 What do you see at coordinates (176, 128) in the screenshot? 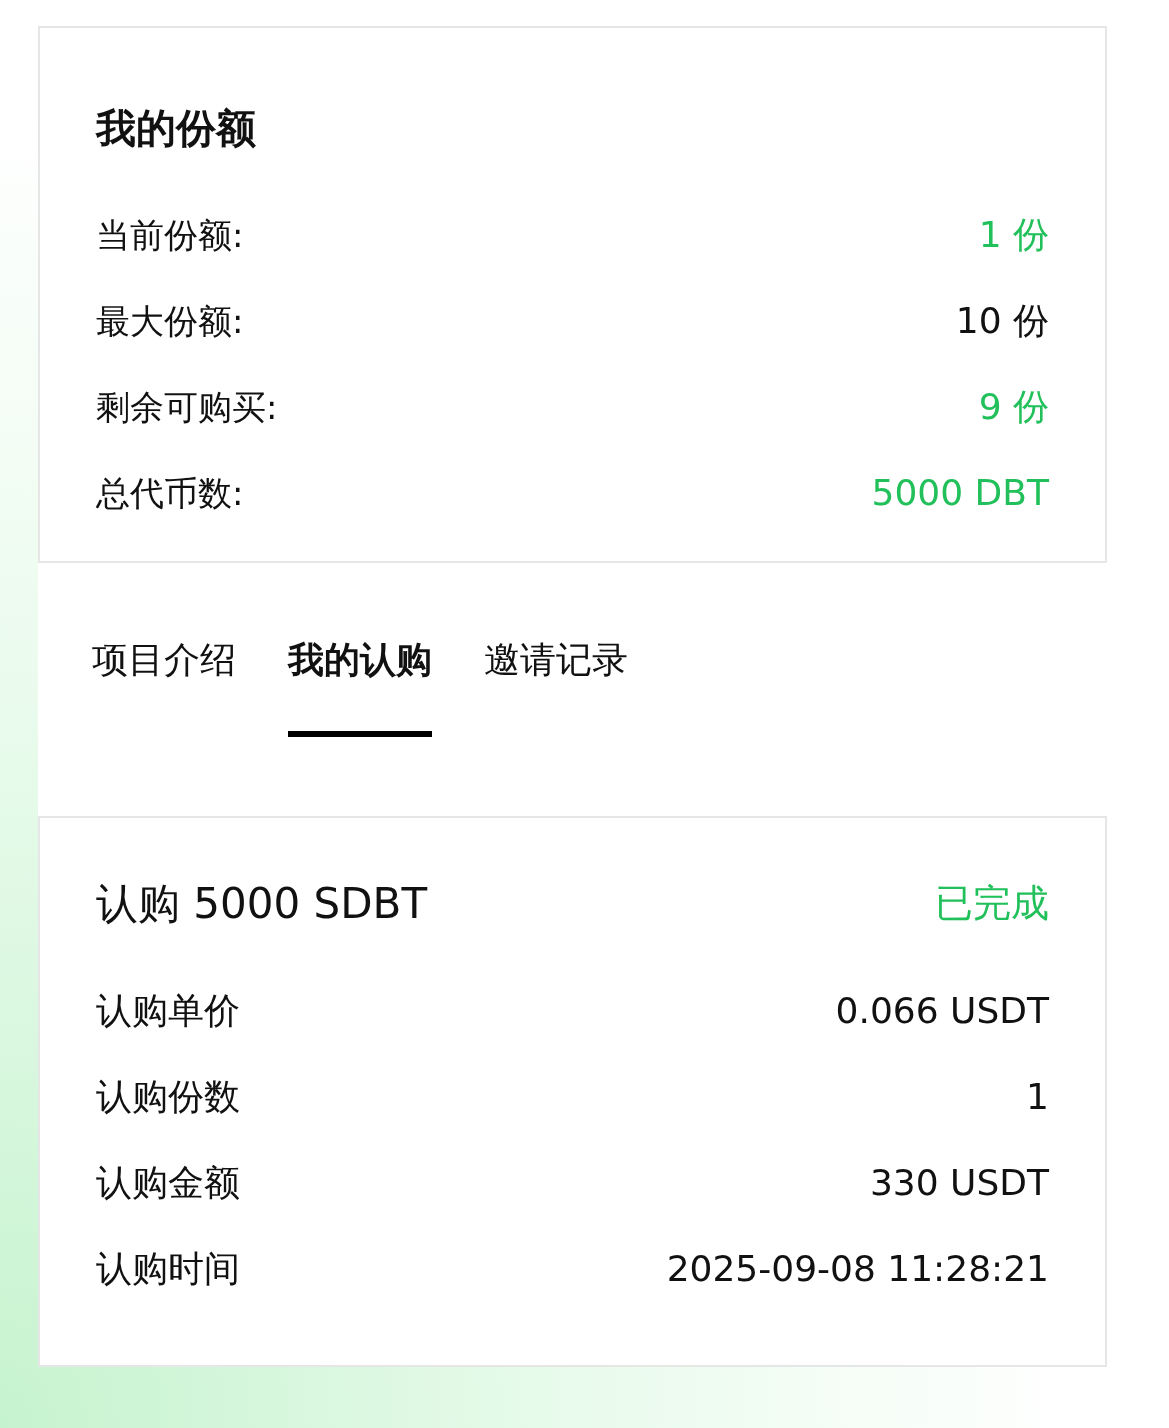
I see `card-title: 我的份额` at bounding box center [176, 128].